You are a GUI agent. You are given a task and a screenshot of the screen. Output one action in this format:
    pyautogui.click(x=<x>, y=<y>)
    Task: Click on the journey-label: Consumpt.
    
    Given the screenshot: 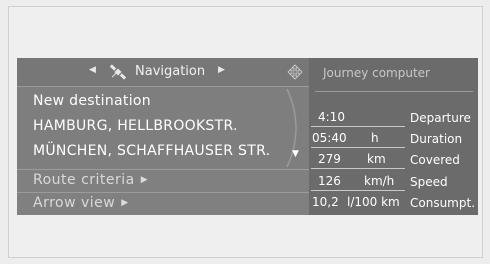 What is the action you would take?
    pyautogui.click(x=443, y=203)
    